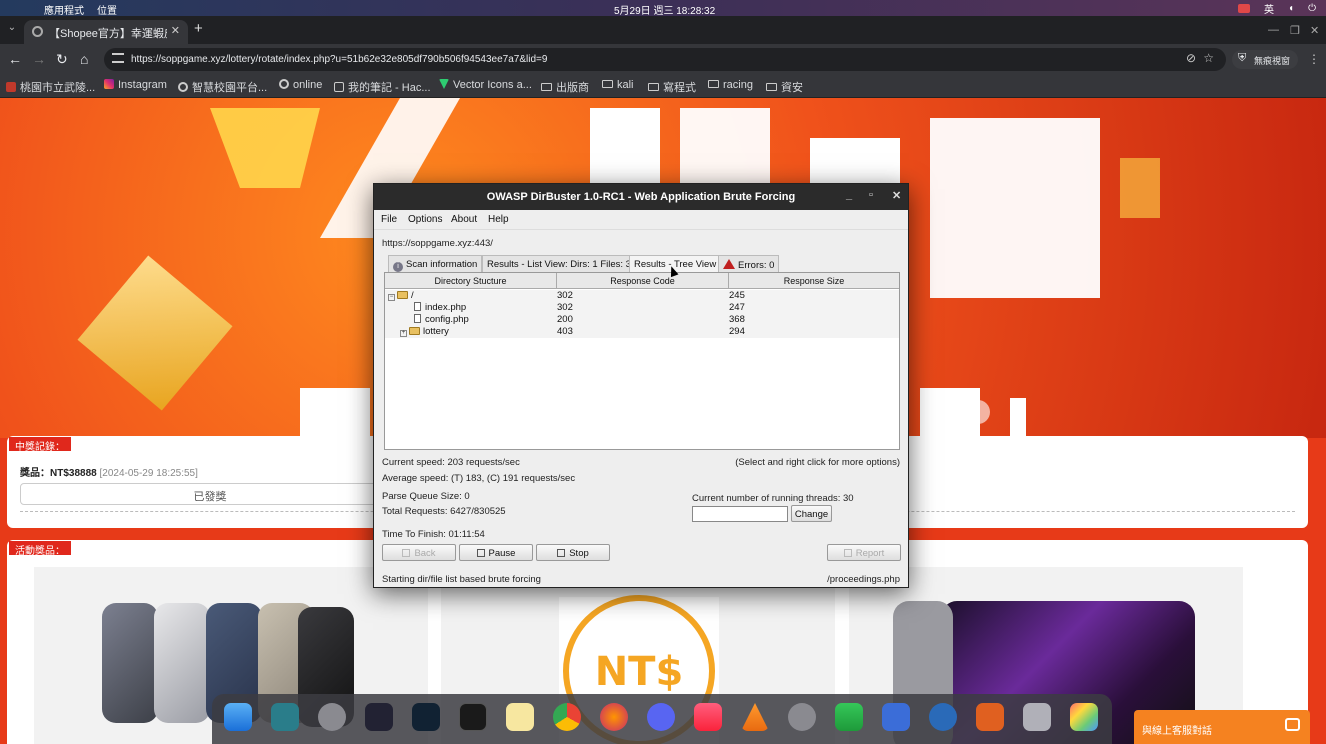 This screenshot has height=744, width=1326. I want to click on bookmark-star-icon: ☆, so click(1208, 58).